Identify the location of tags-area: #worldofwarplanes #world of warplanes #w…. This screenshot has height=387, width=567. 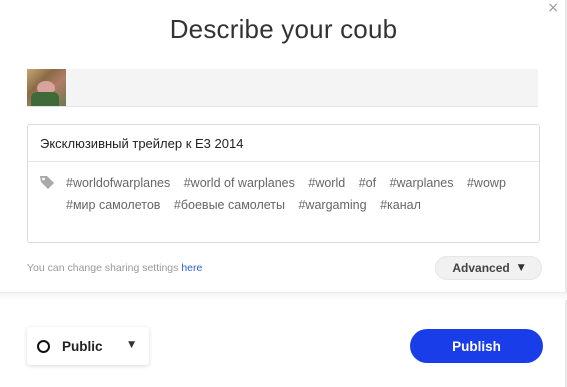
(283, 189).